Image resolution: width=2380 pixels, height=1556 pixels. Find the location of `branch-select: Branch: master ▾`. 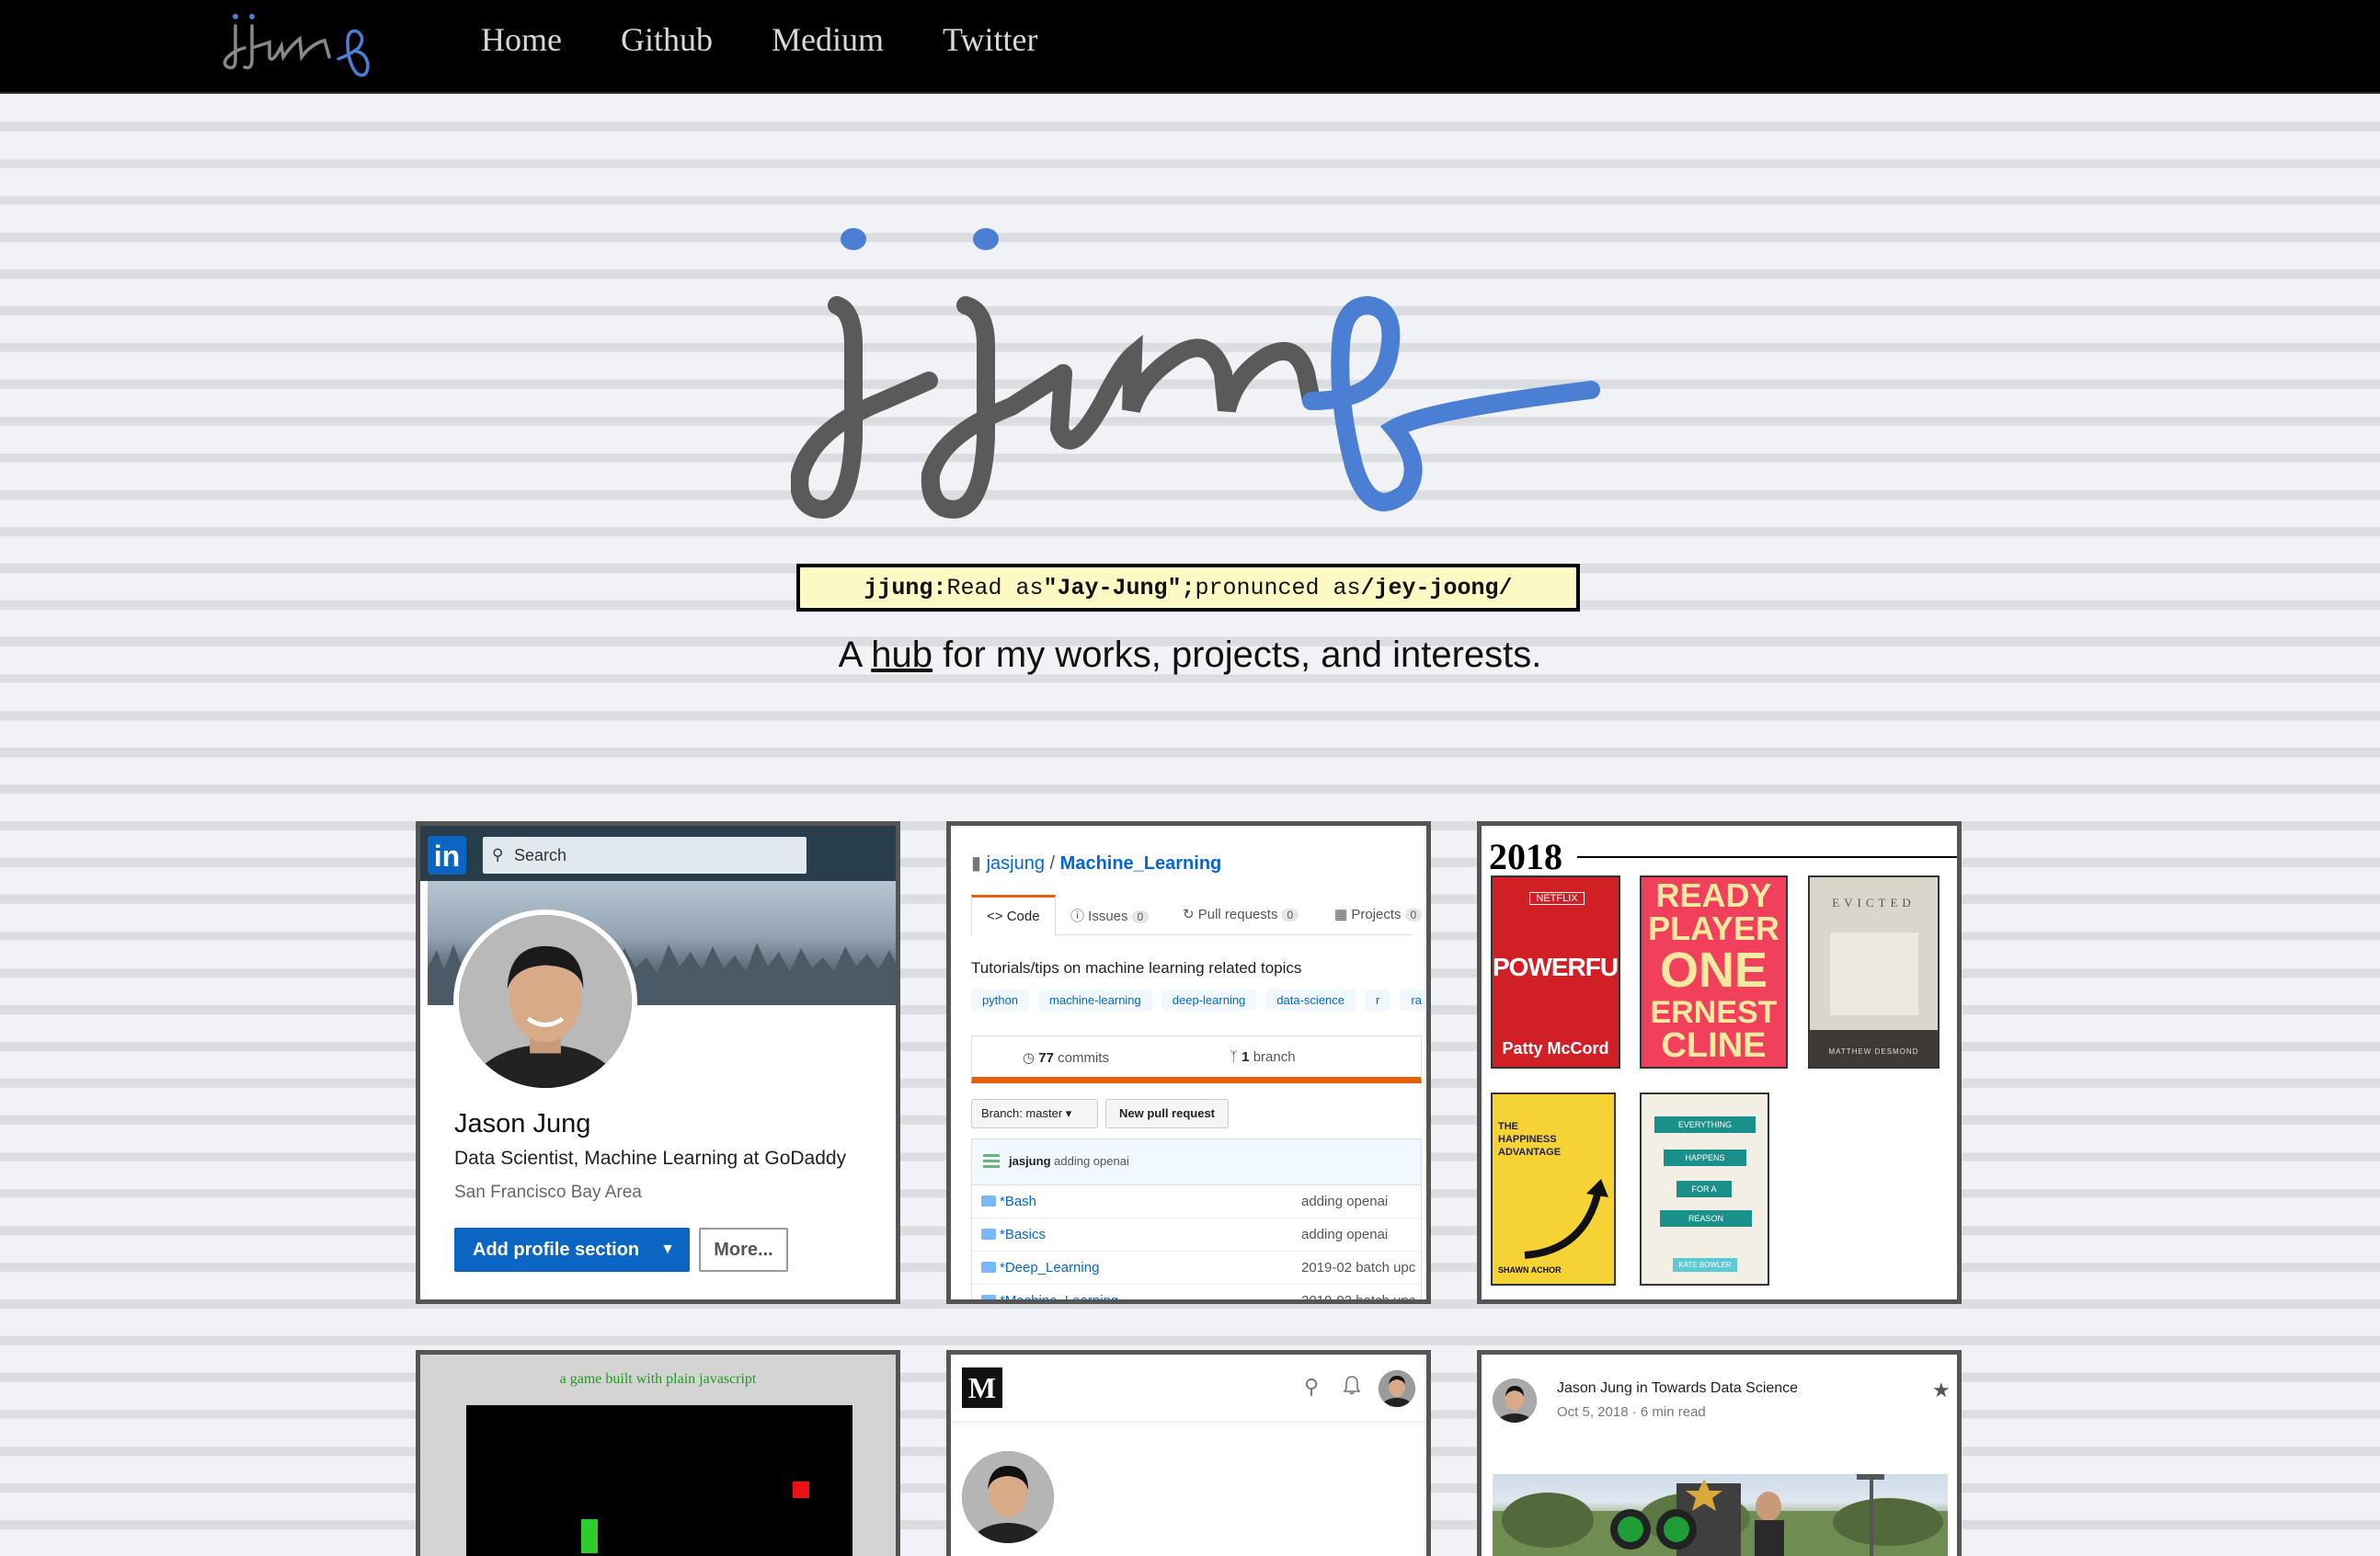

branch-select: Branch: master ▾ is located at coordinates (1034, 1113).